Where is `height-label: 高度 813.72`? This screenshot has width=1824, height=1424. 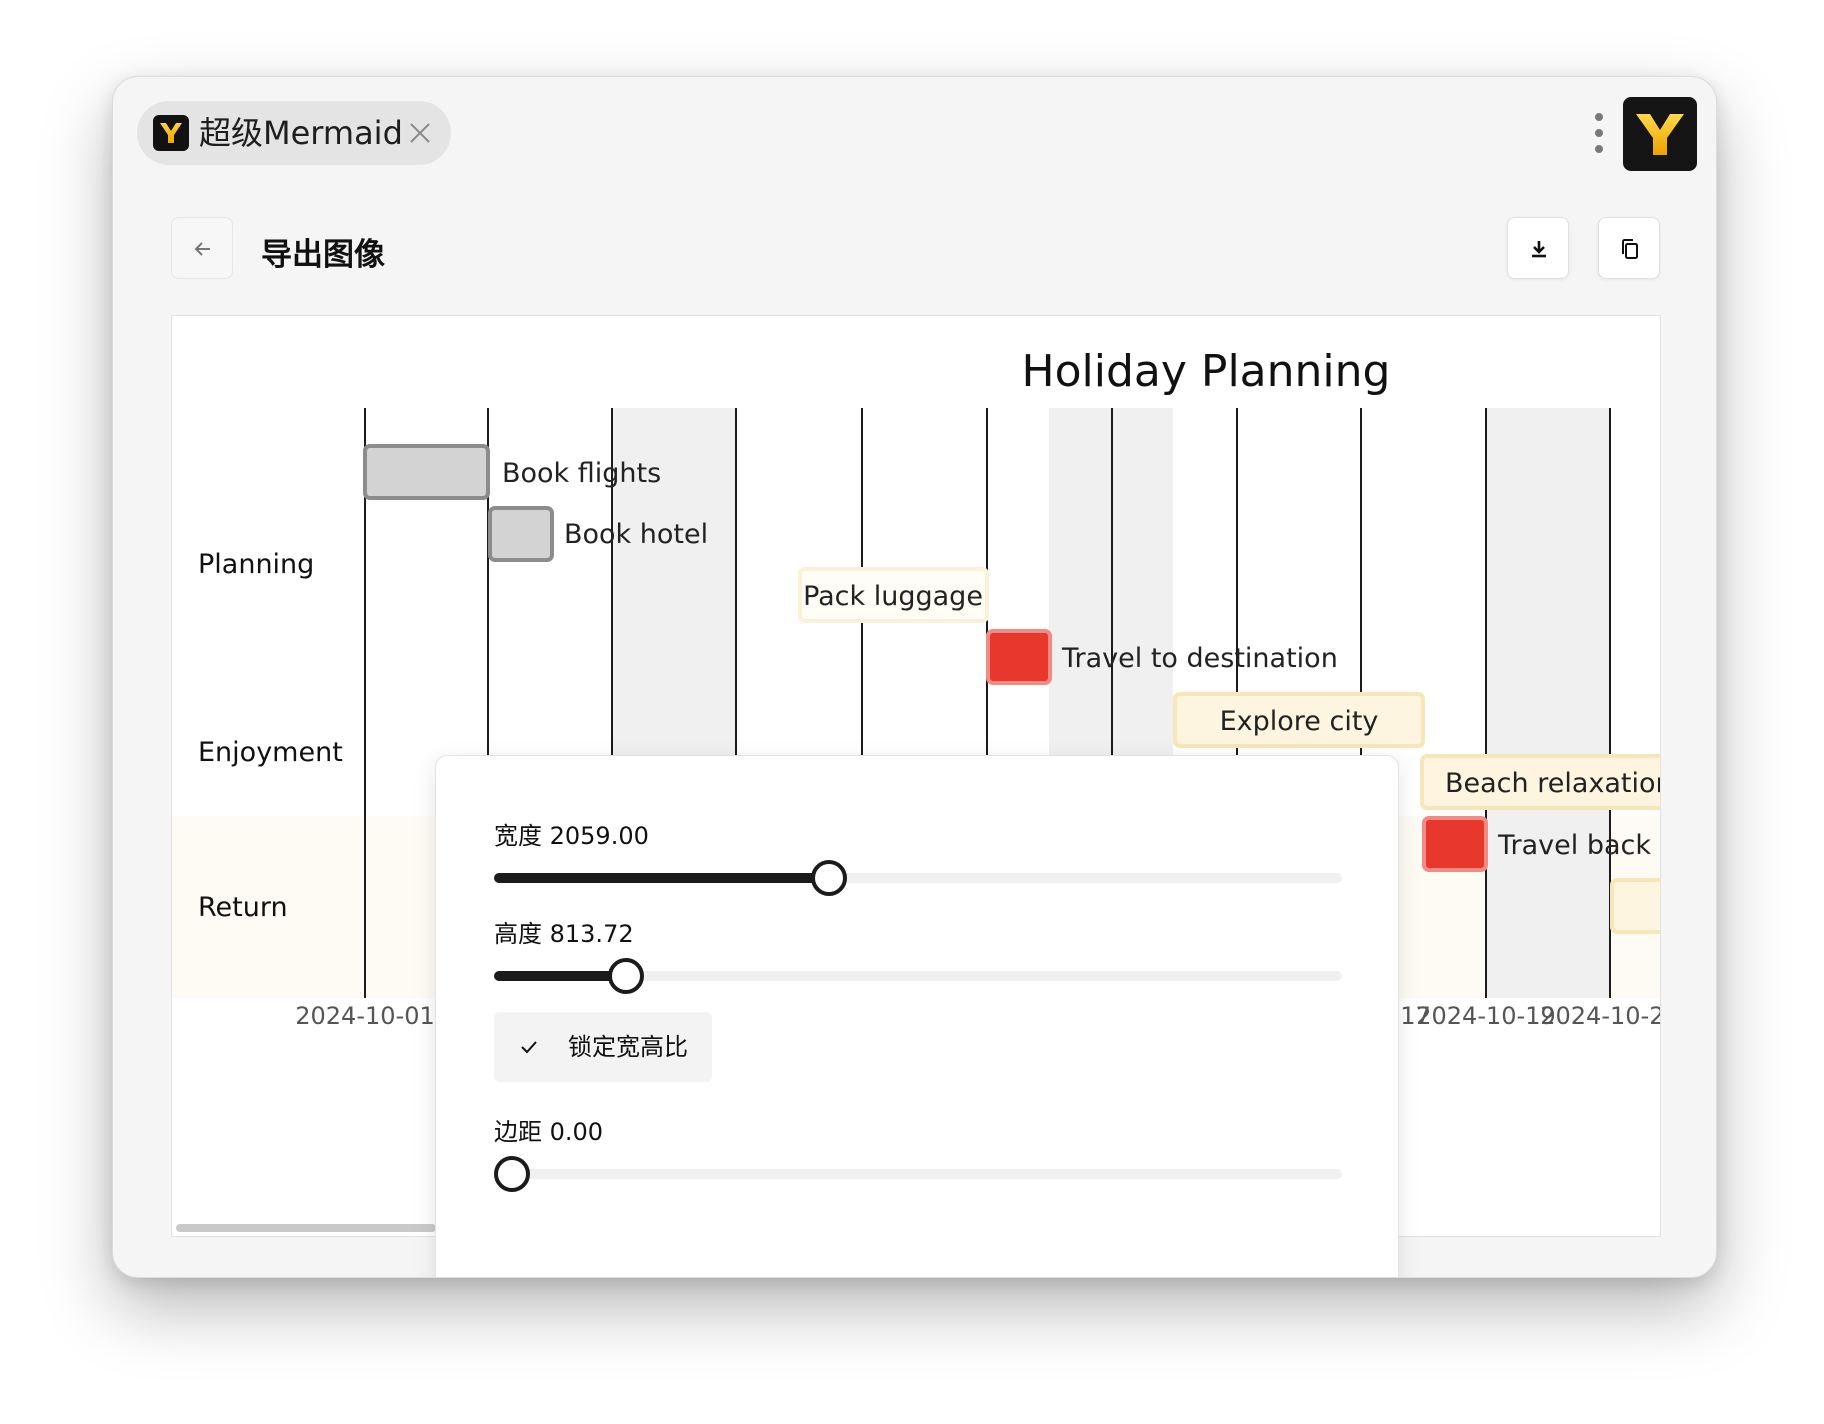
height-label: 高度 813.72 is located at coordinates (564, 934).